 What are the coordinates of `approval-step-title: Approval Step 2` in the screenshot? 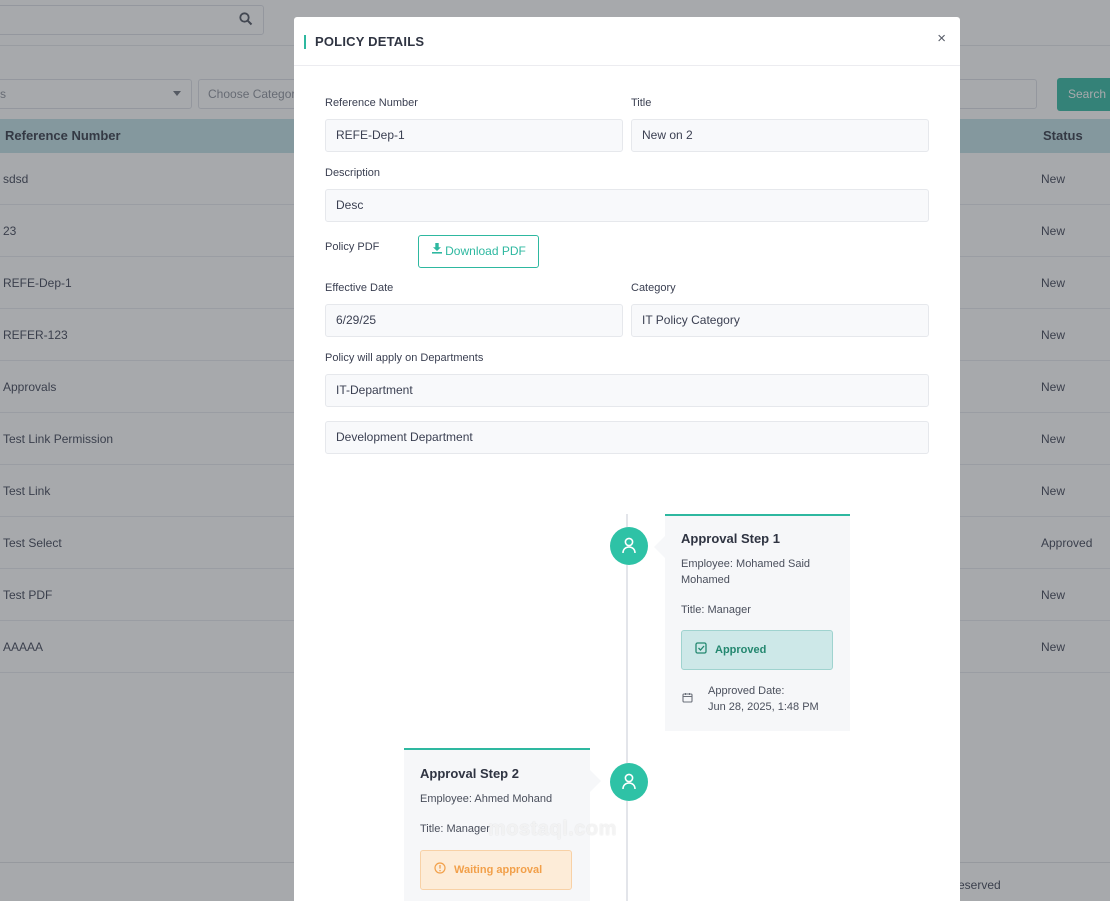 It's located at (469, 773).